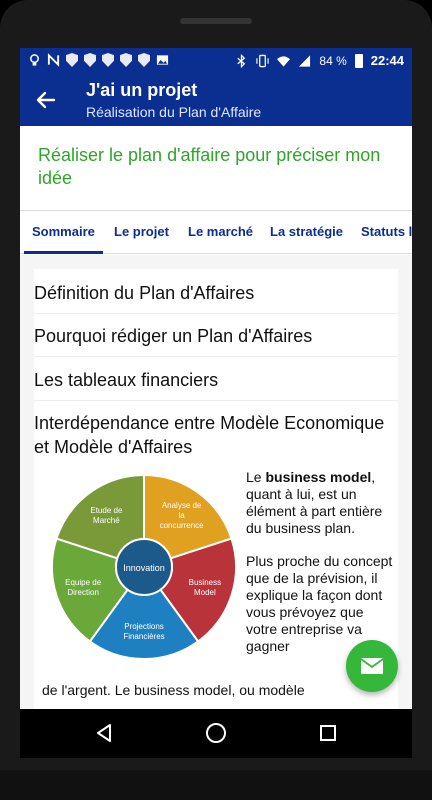 This screenshot has height=800, width=432. Describe the element at coordinates (256, 477) in the screenshot. I see `para1-prefix: Le` at that location.